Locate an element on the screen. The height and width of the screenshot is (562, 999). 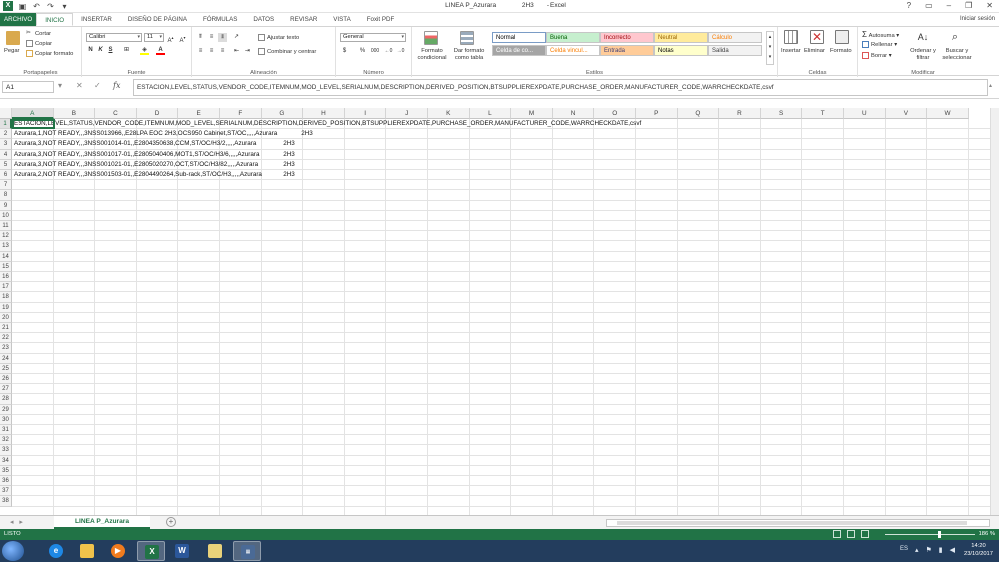
align-right-icon: ≡ is located at coordinates (222, 51).